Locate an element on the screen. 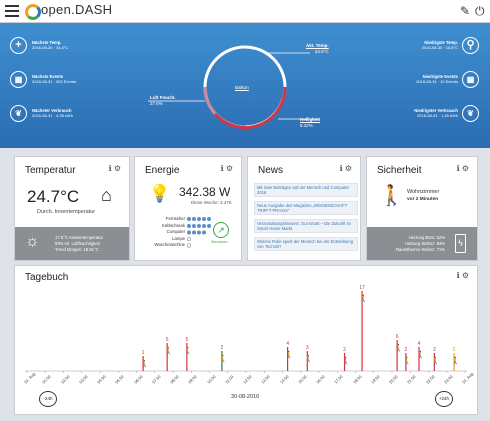 This screenshot has width=490, height=421. prev-24h-button: -24h is located at coordinates (48, 399).